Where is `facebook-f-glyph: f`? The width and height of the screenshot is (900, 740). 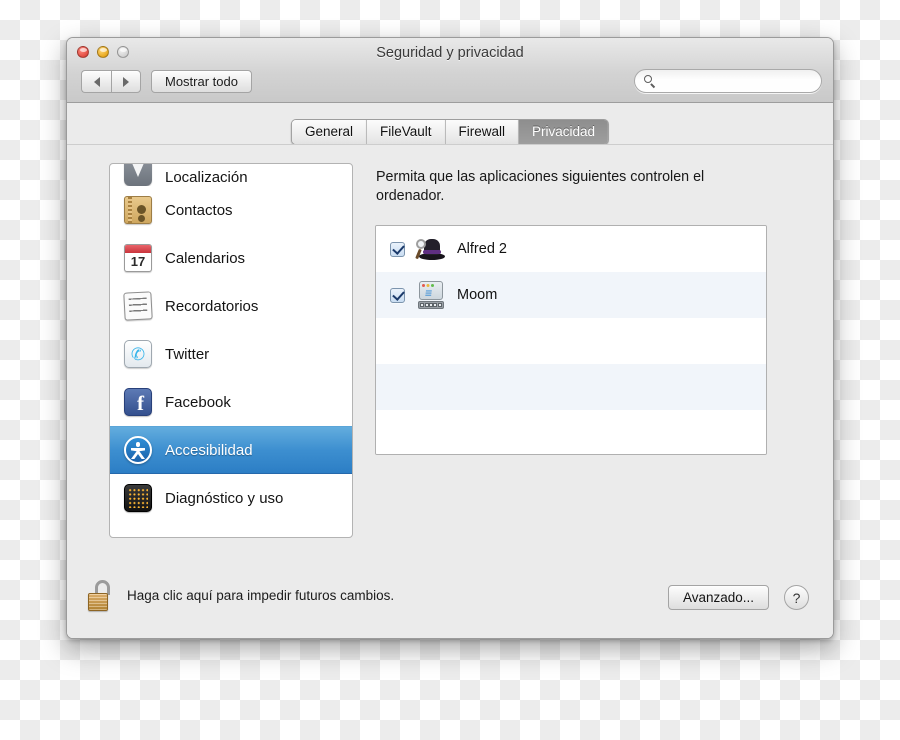
facebook-f-glyph: f is located at coordinates (140, 403).